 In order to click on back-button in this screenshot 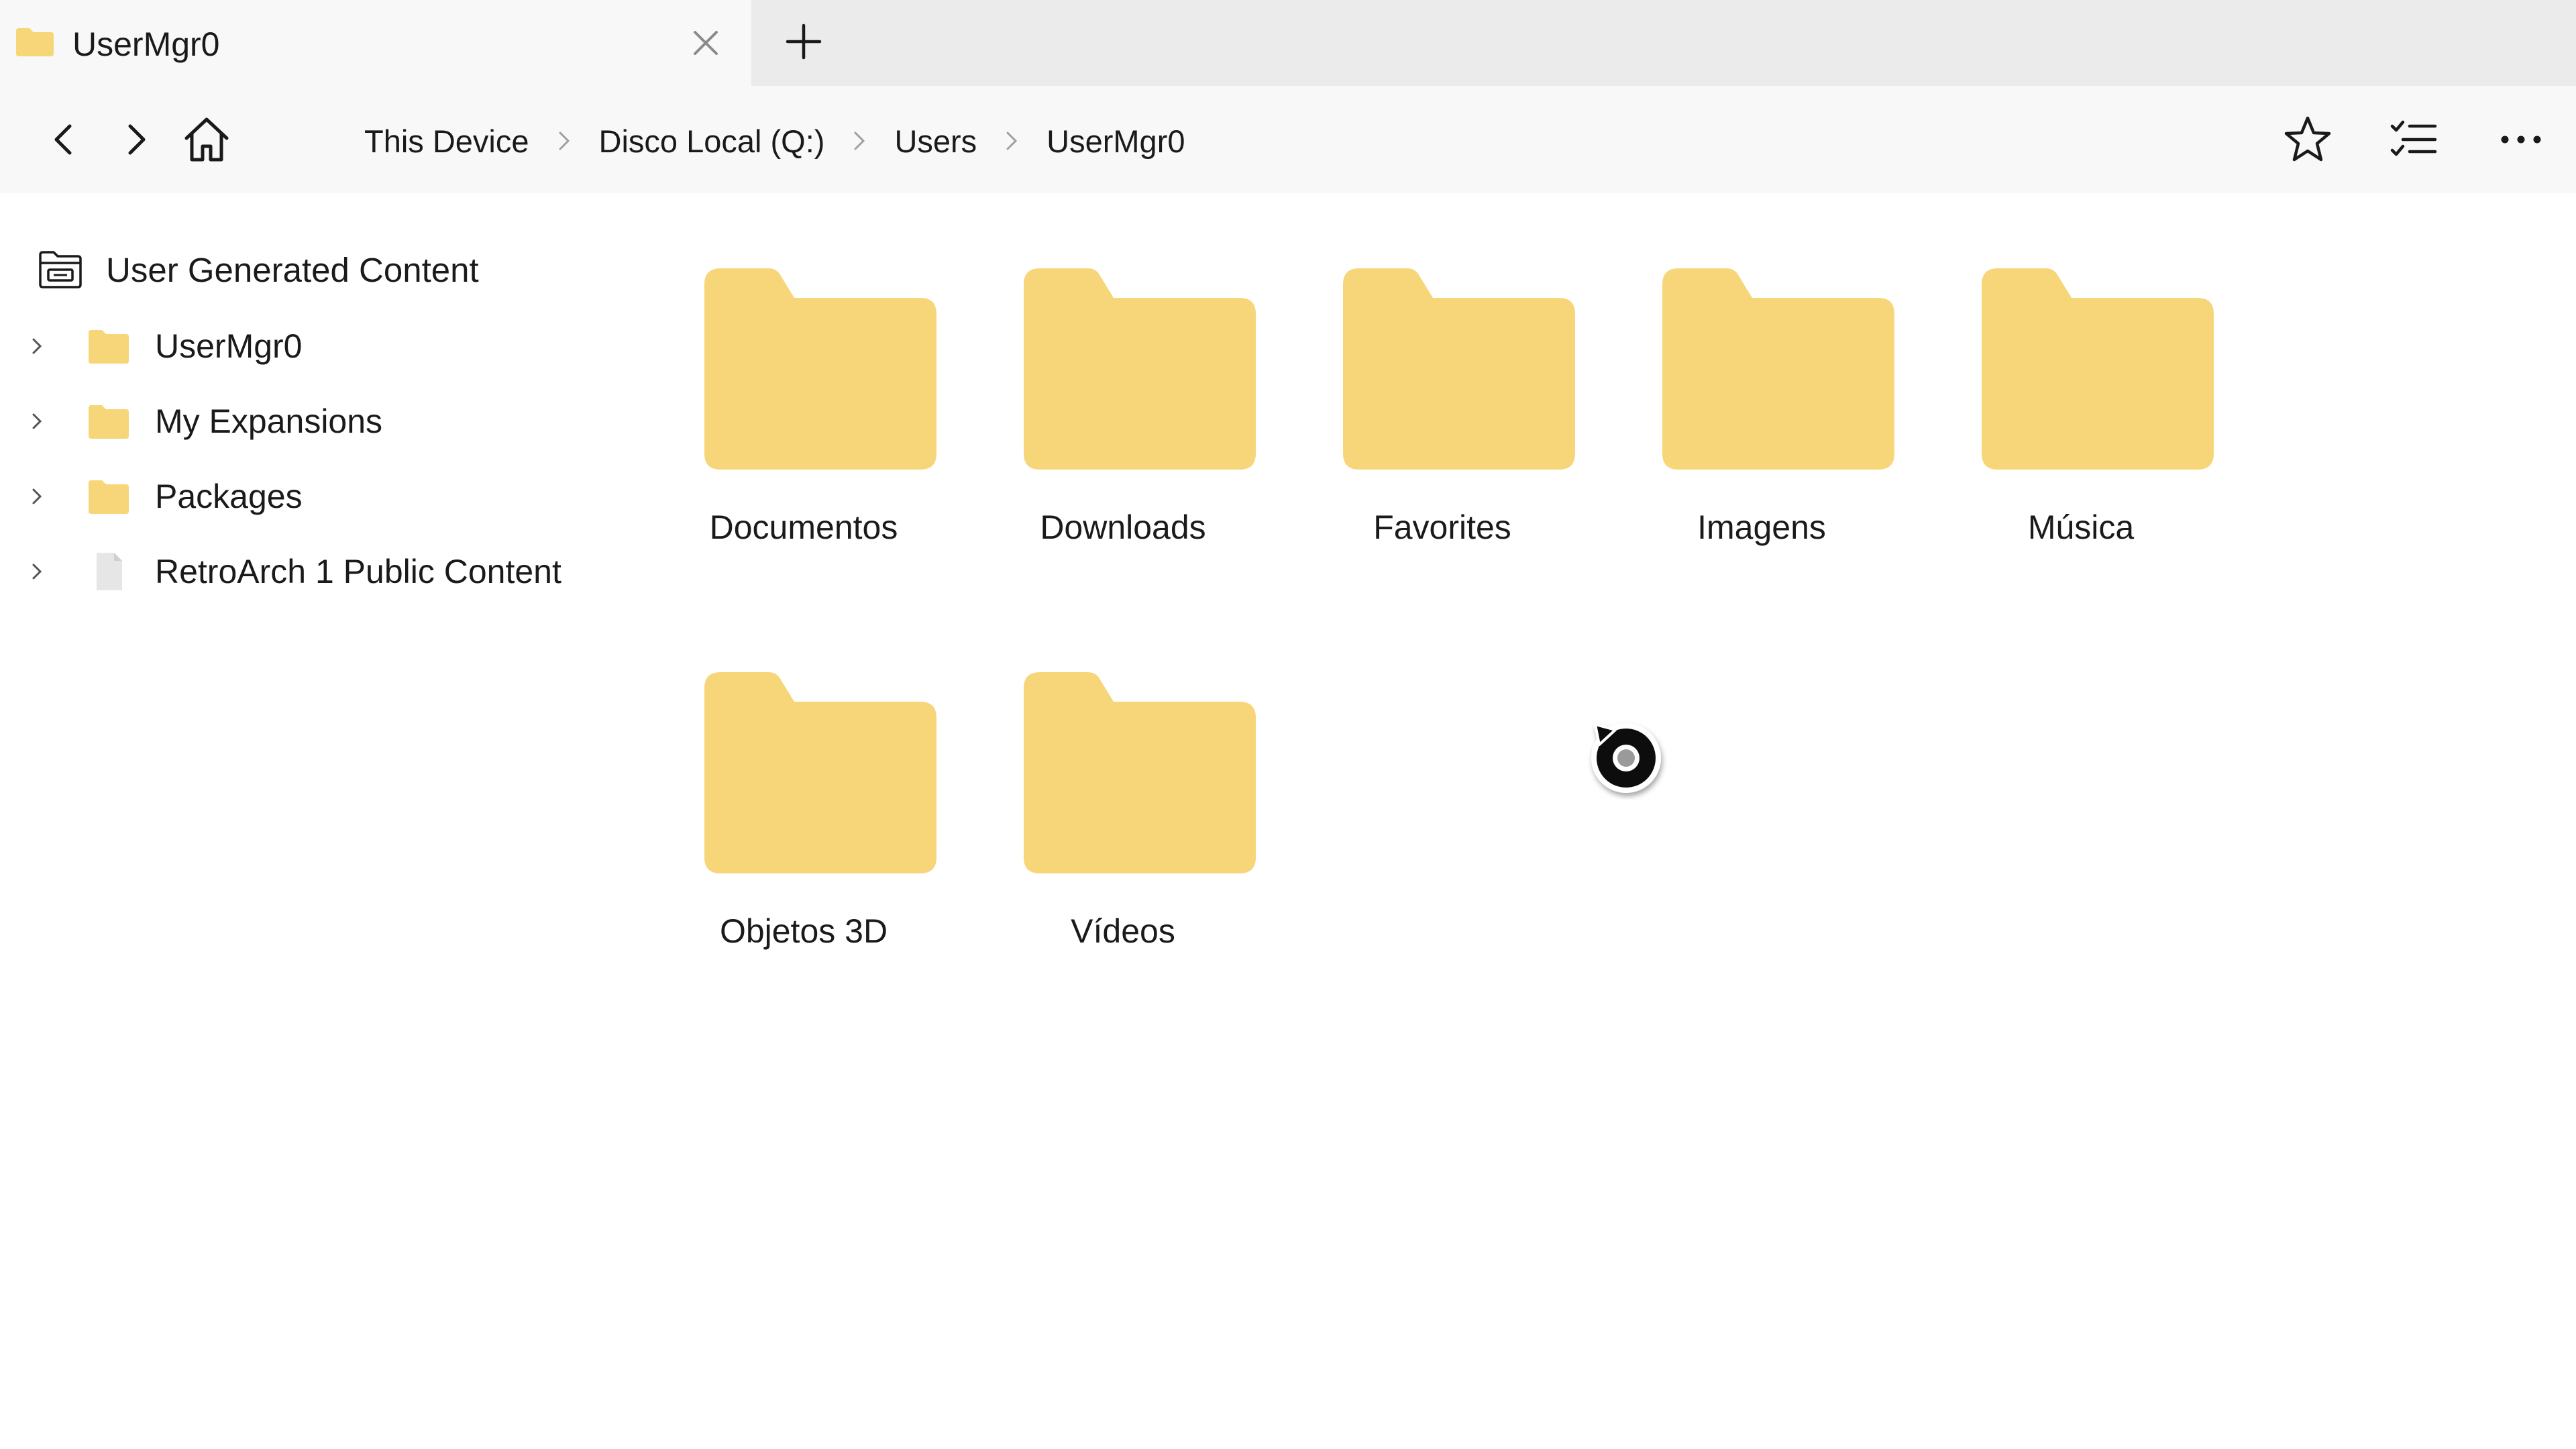, I will do `click(64, 139)`.